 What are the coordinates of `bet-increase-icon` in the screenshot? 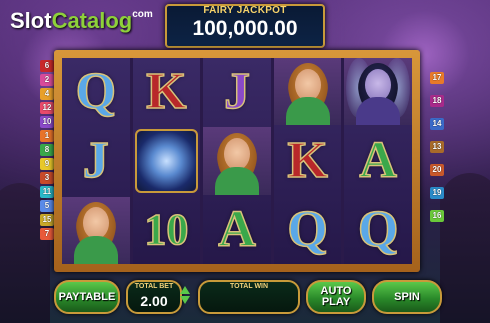 It's located at (185, 290).